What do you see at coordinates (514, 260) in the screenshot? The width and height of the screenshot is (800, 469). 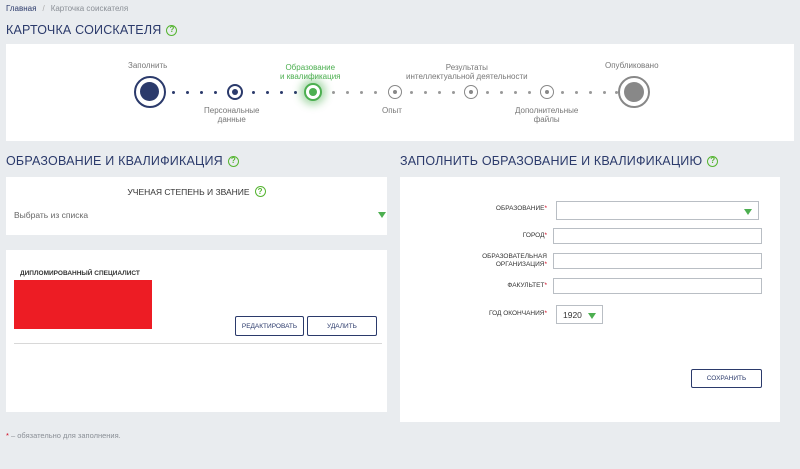 I see `organization-label: ОБРАЗОВАТЕЛЬНАЯ ОРГАНИЗАЦИЯ*` at bounding box center [514, 260].